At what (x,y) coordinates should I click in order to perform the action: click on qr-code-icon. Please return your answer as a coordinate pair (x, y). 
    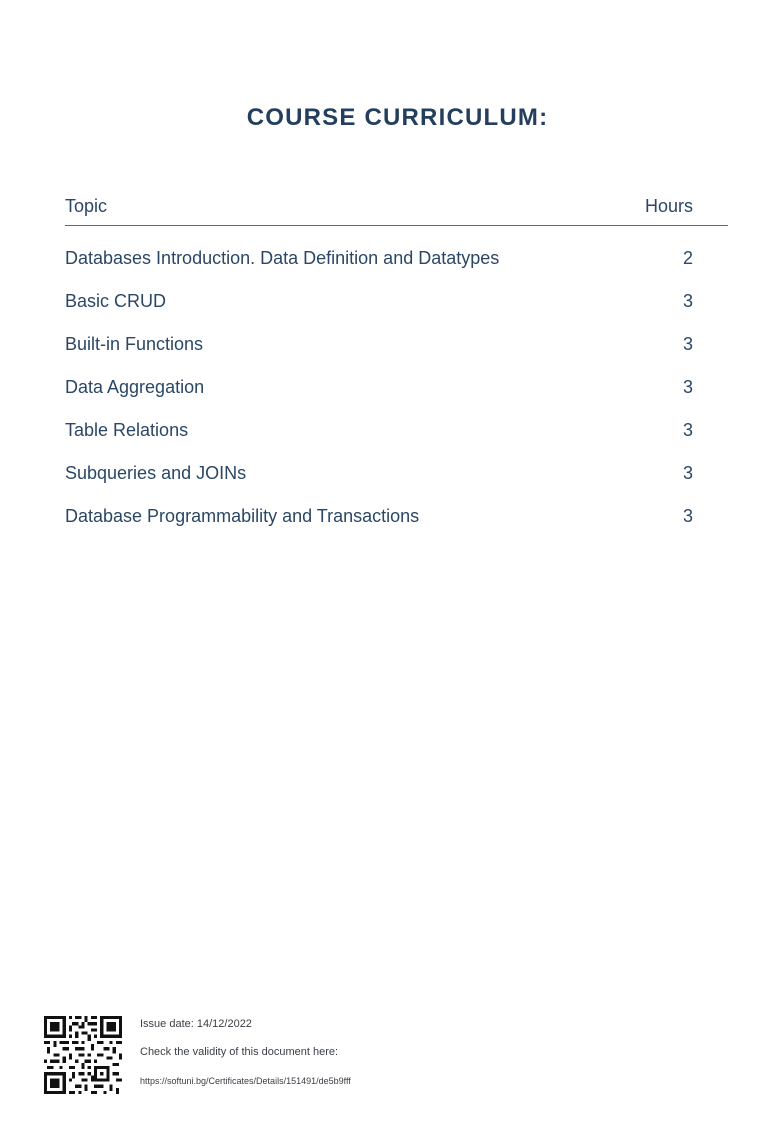
    Looking at the image, I should click on (83, 1055).